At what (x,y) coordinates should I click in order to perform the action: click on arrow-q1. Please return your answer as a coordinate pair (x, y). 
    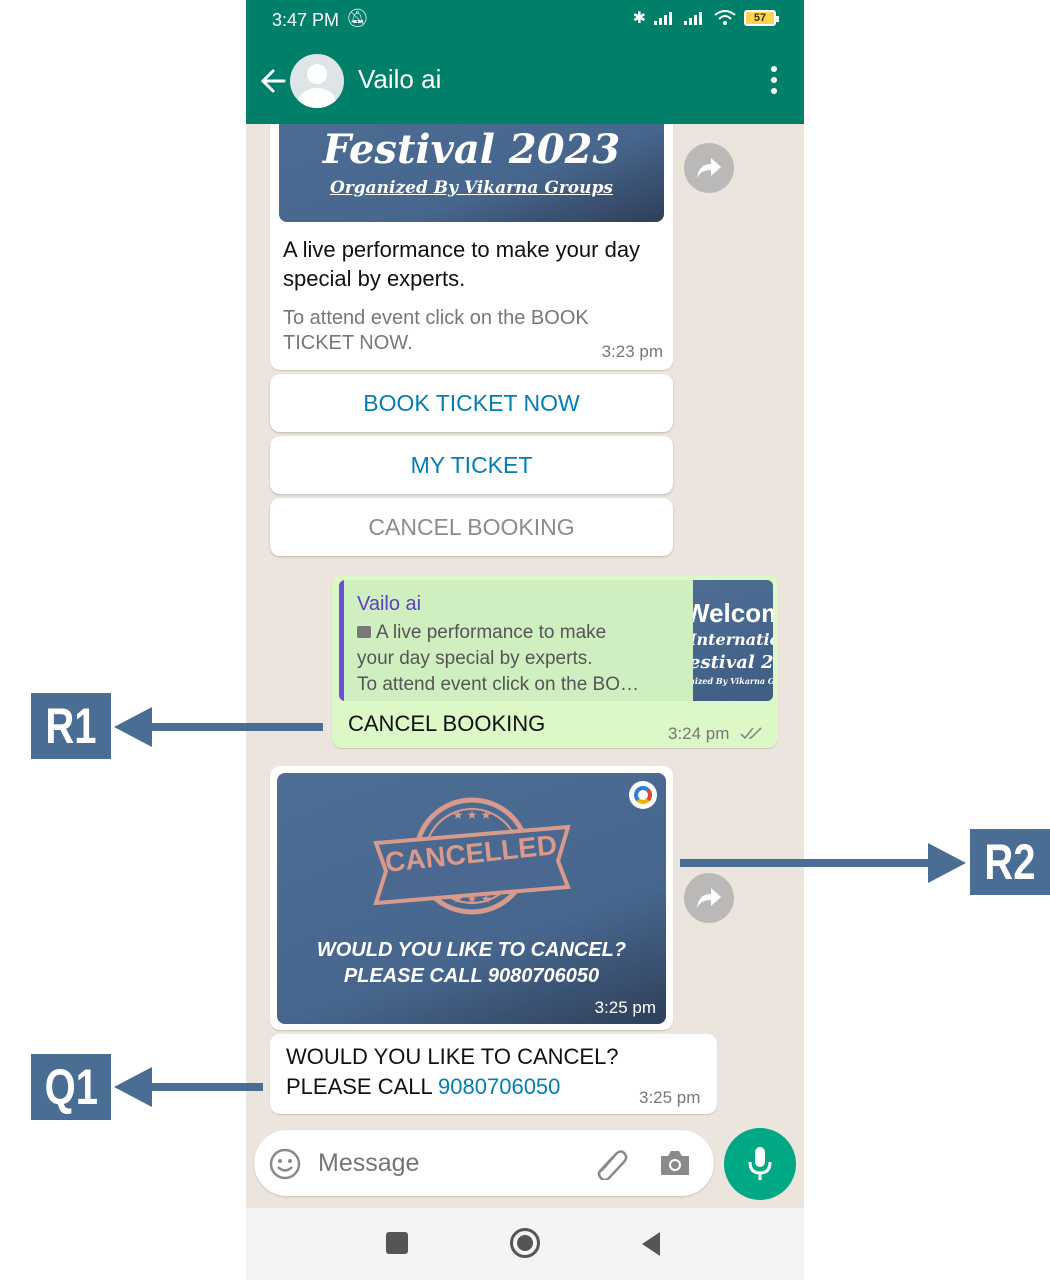
    Looking at the image, I should click on (188, 1087).